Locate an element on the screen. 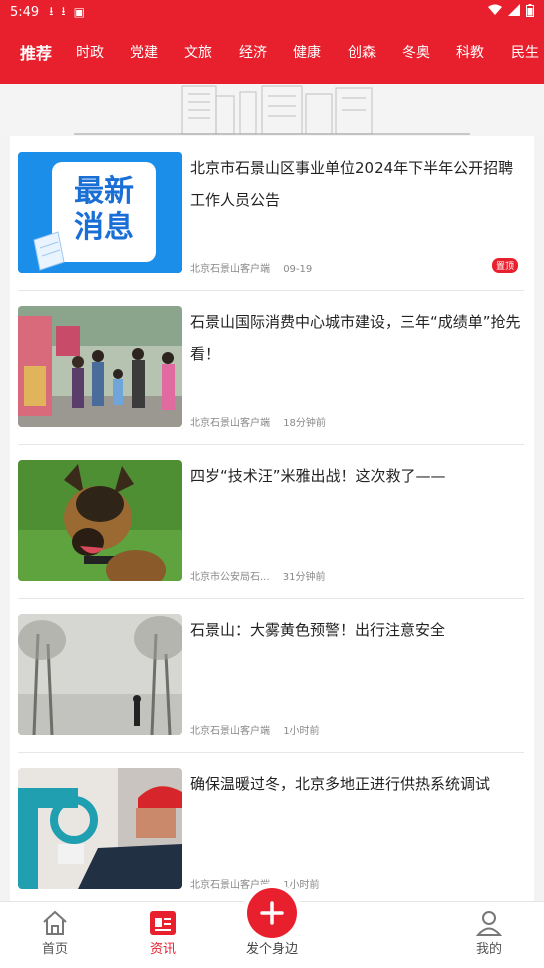  nav-home-label: 首页 is located at coordinates (54, 949).